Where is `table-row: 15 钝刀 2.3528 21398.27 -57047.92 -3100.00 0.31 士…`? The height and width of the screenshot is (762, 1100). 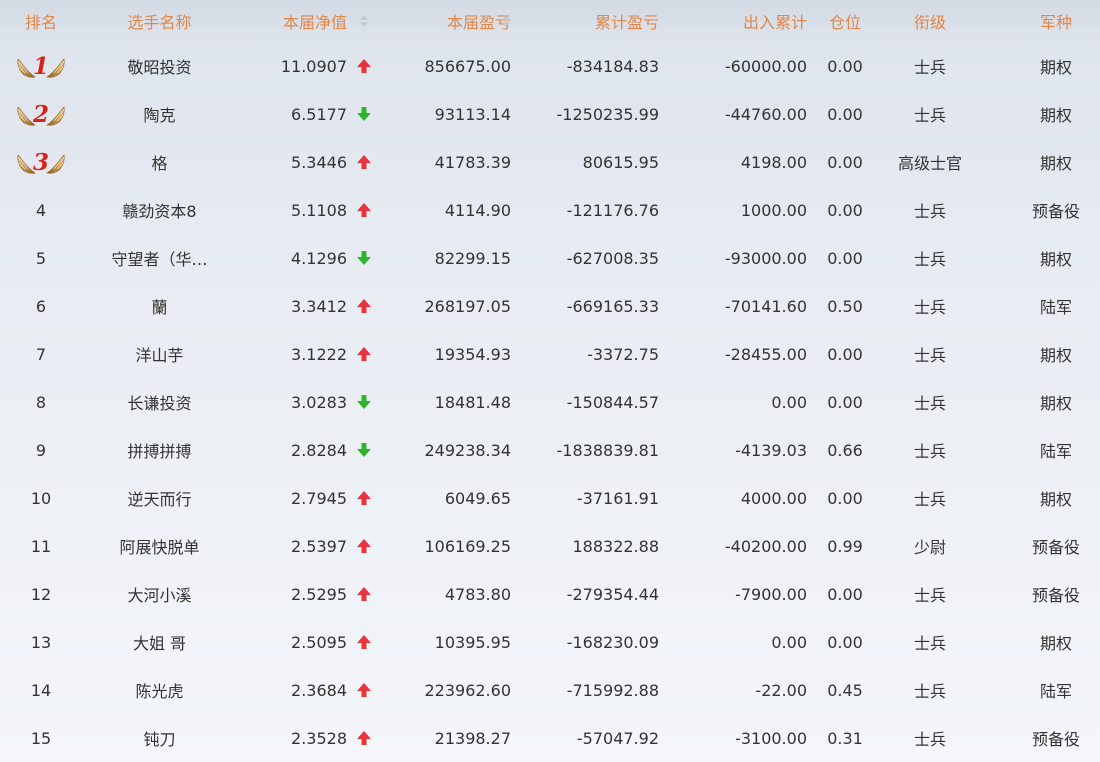
table-row: 15 钝刀 2.3528 21398.27 -57047.92 -3100.00 0.31 士… is located at coordinates (550, 738).